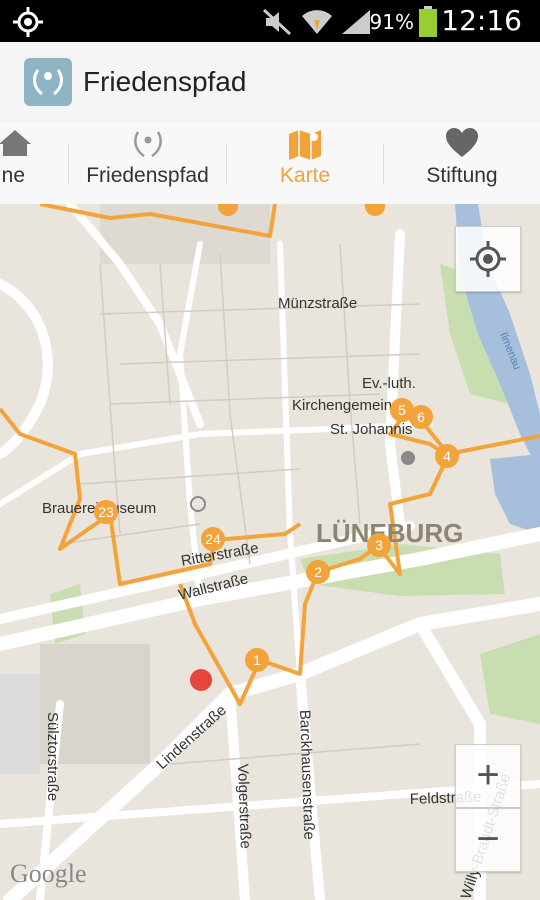 This screenshot has width=540, height=900. I want to click on app-logo-icon, so click(48, 82).